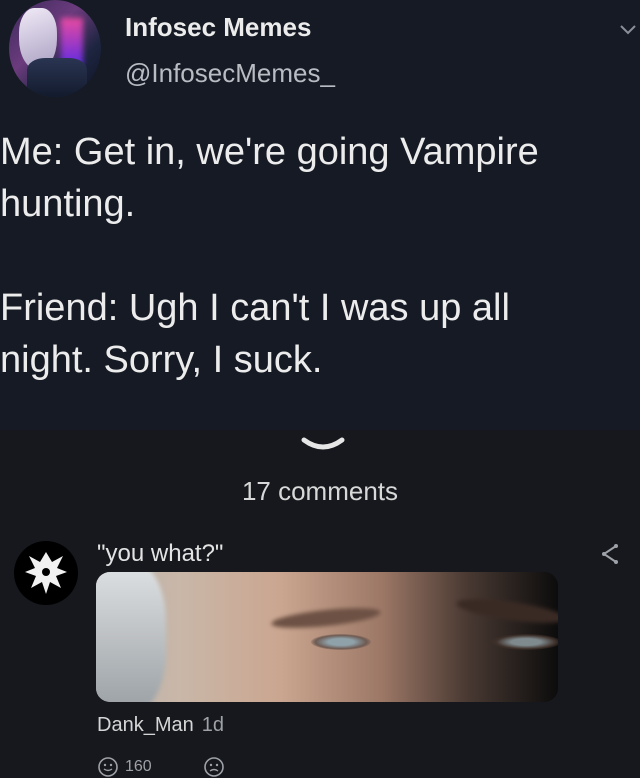 Image resolution: width=640 pixels, height=778 pixels. Describe the element at coordinates (55, 48) in the screenshot. I see `profile-avatar` at that location.